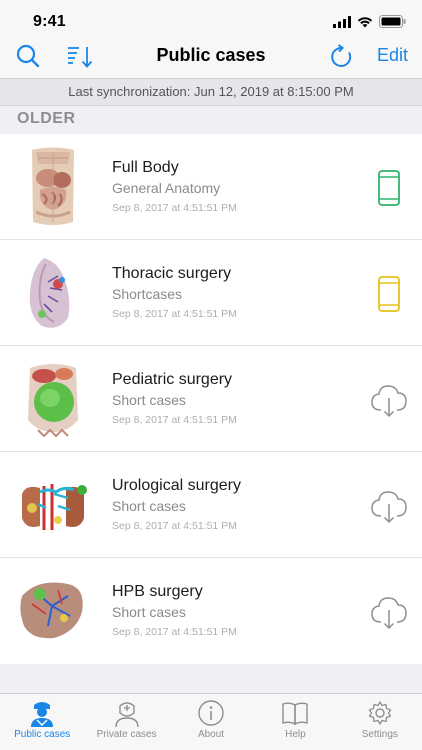 The image size is (422, 750). Describe the element at coordinates (211, 22) in the screenshot. I see `status-bar: 9:41` at that location.